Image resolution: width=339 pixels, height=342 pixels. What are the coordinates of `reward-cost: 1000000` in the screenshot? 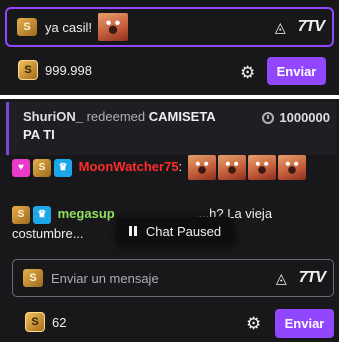 It's located at (296, 117).